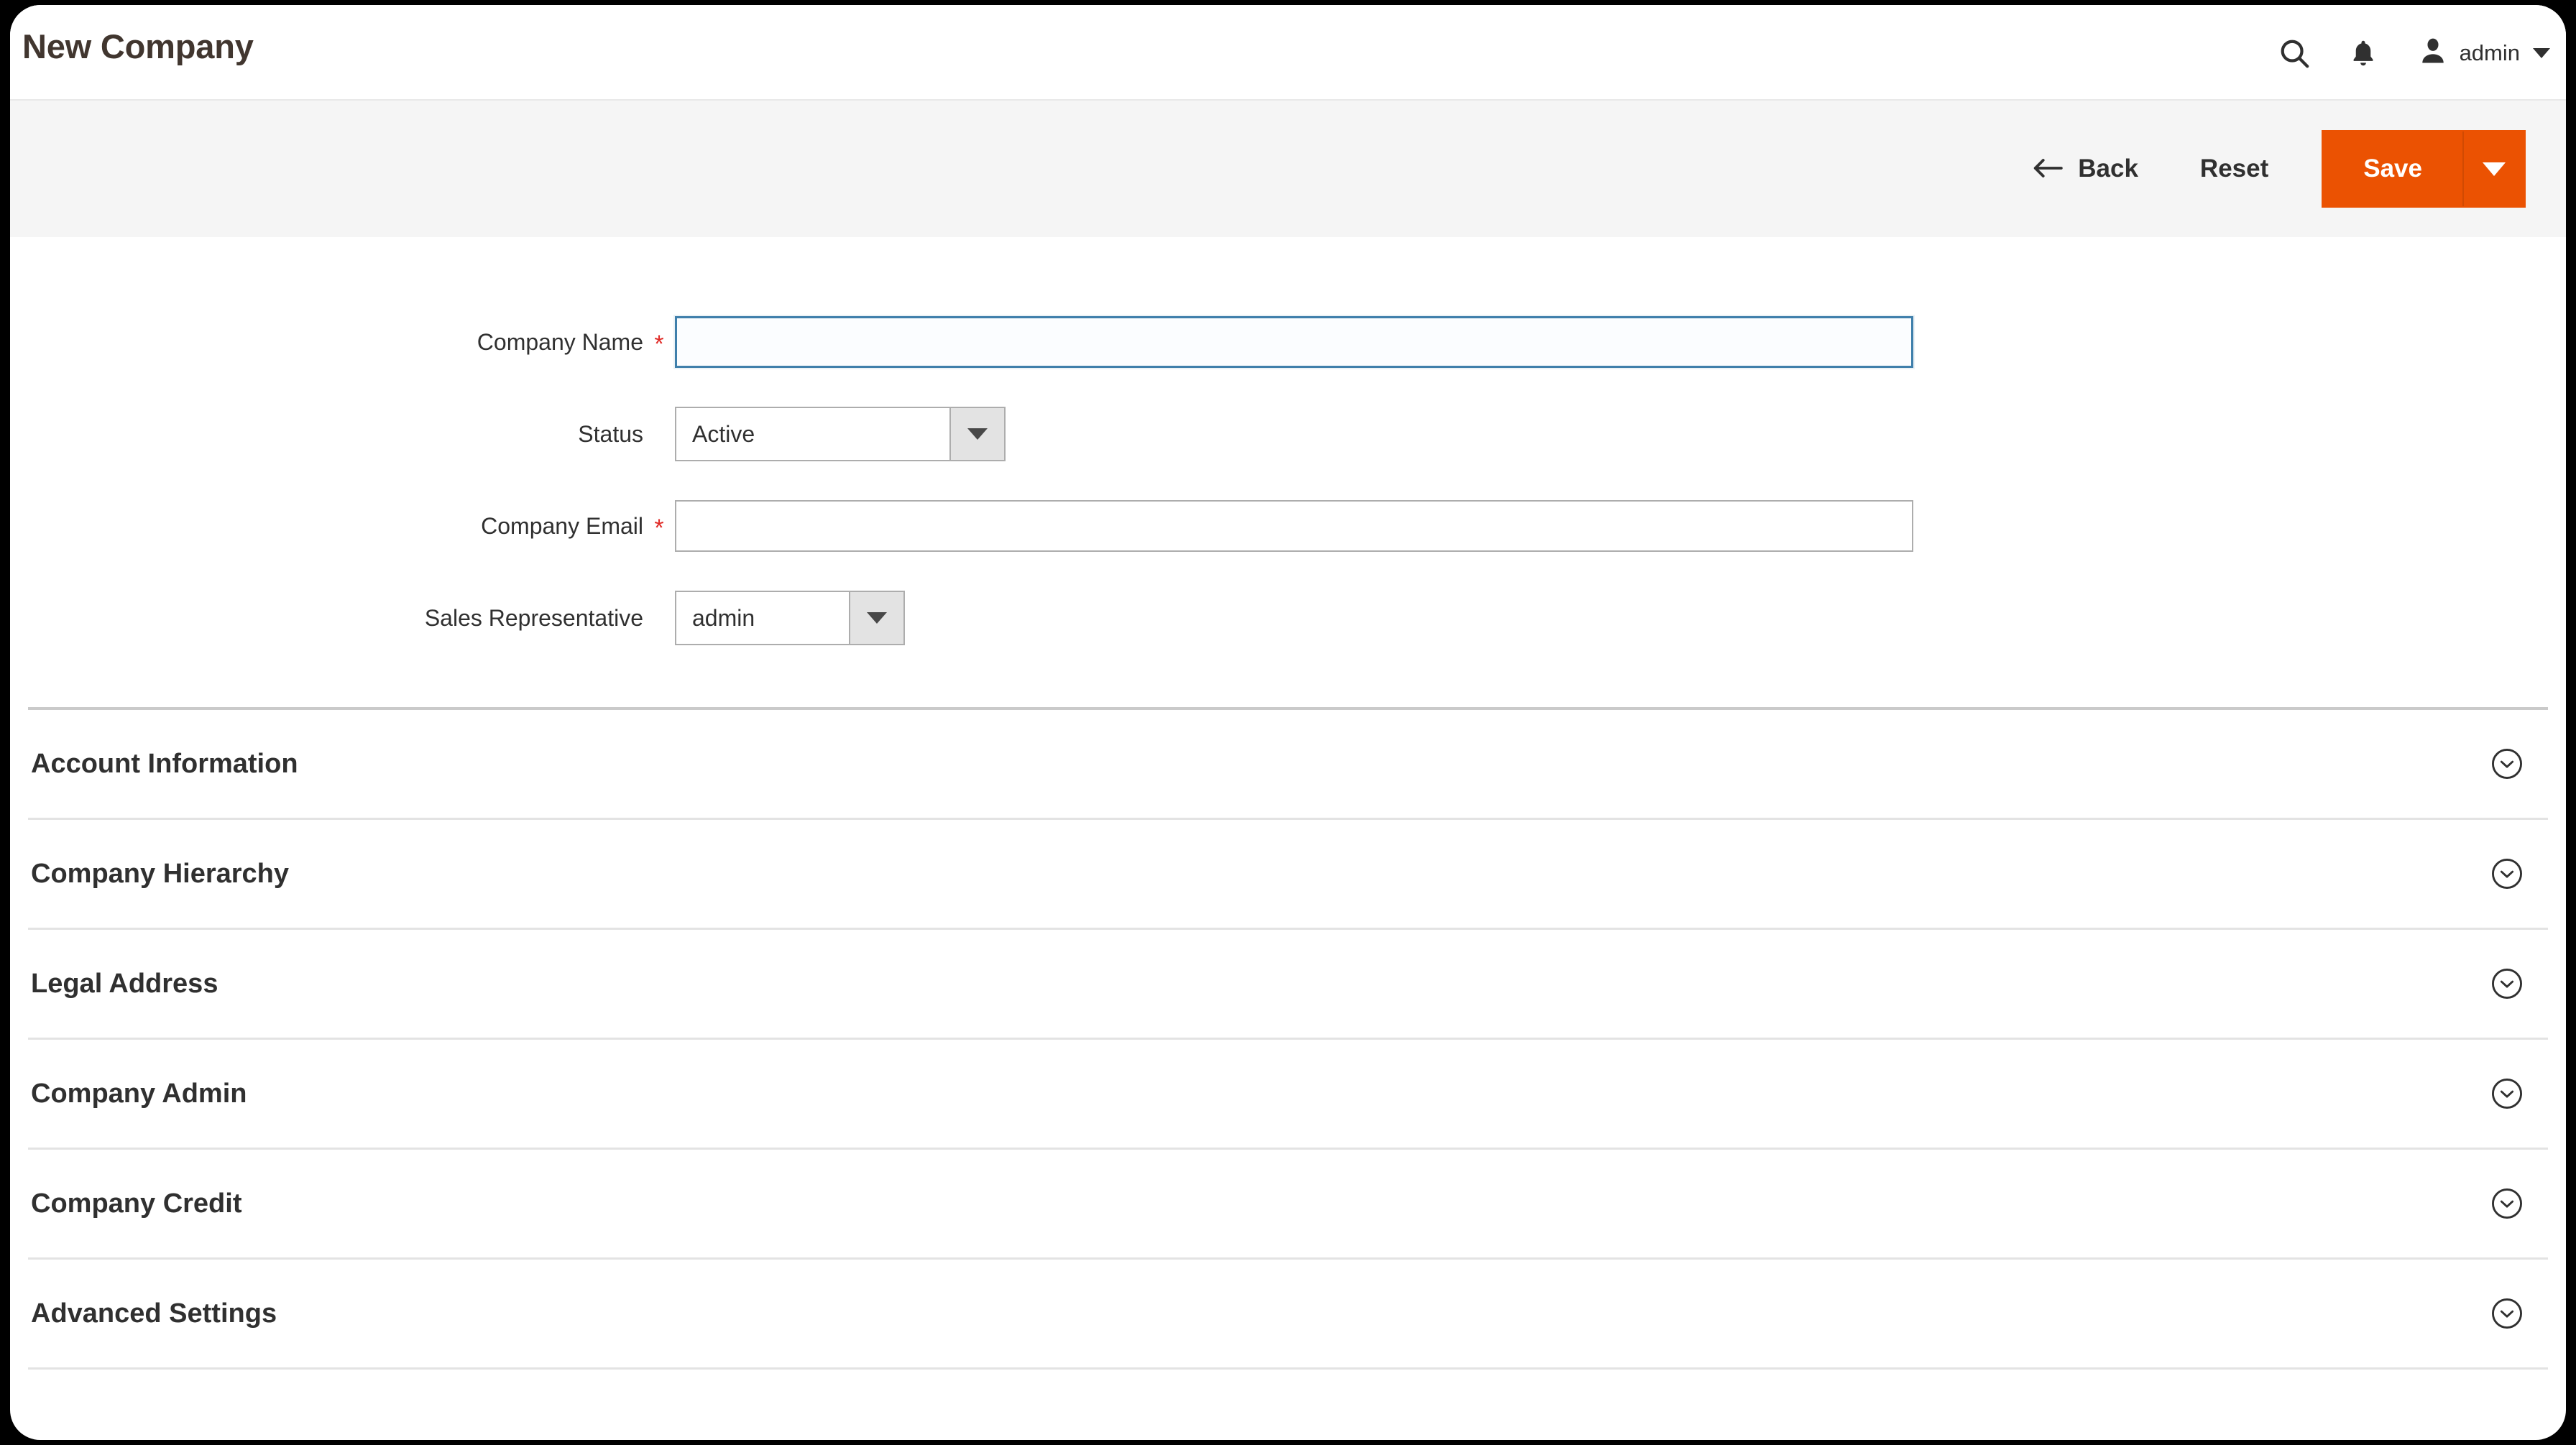 Image resolution: width=2576 pixels, height=1445 pixels. I want to click on section-title: Company Hierarchy, so click(160, 873).